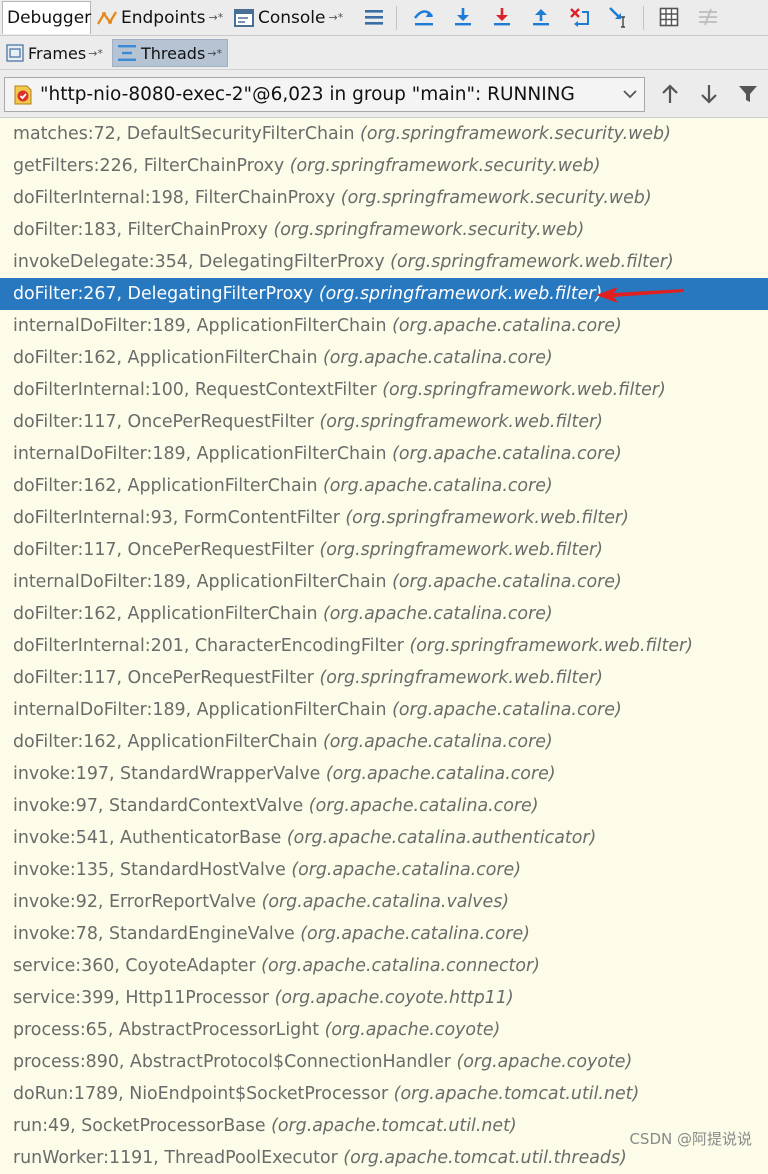  Describe the element at coordinates (400, 966) in the screenshot. I see `frame-package: (org.apache.catalina.connector)` at that location.